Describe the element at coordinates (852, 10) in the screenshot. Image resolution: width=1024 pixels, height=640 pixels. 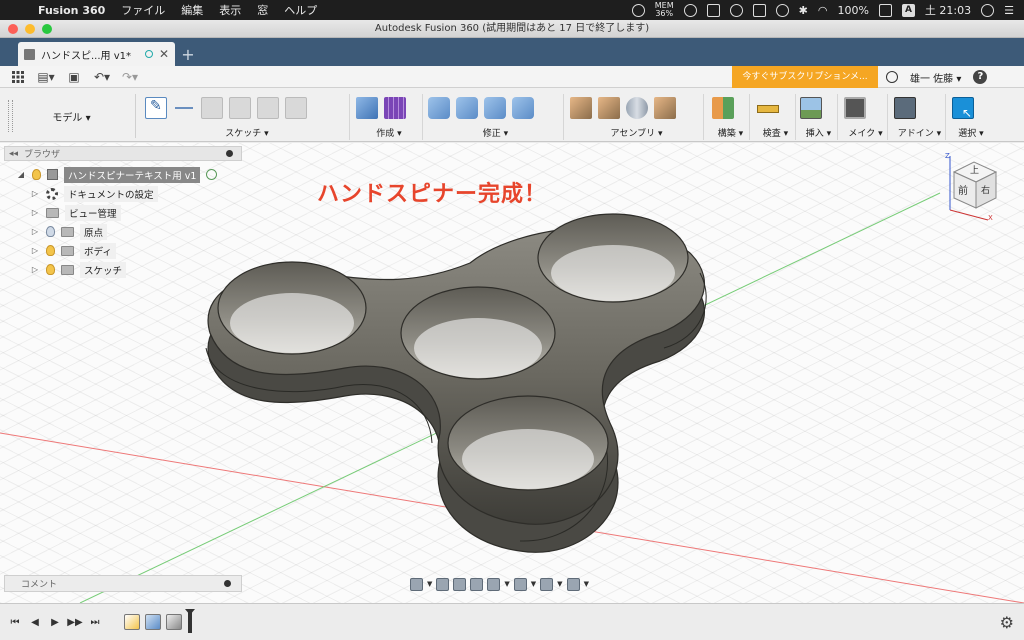
I see `battery-percent: 100%` at that location.